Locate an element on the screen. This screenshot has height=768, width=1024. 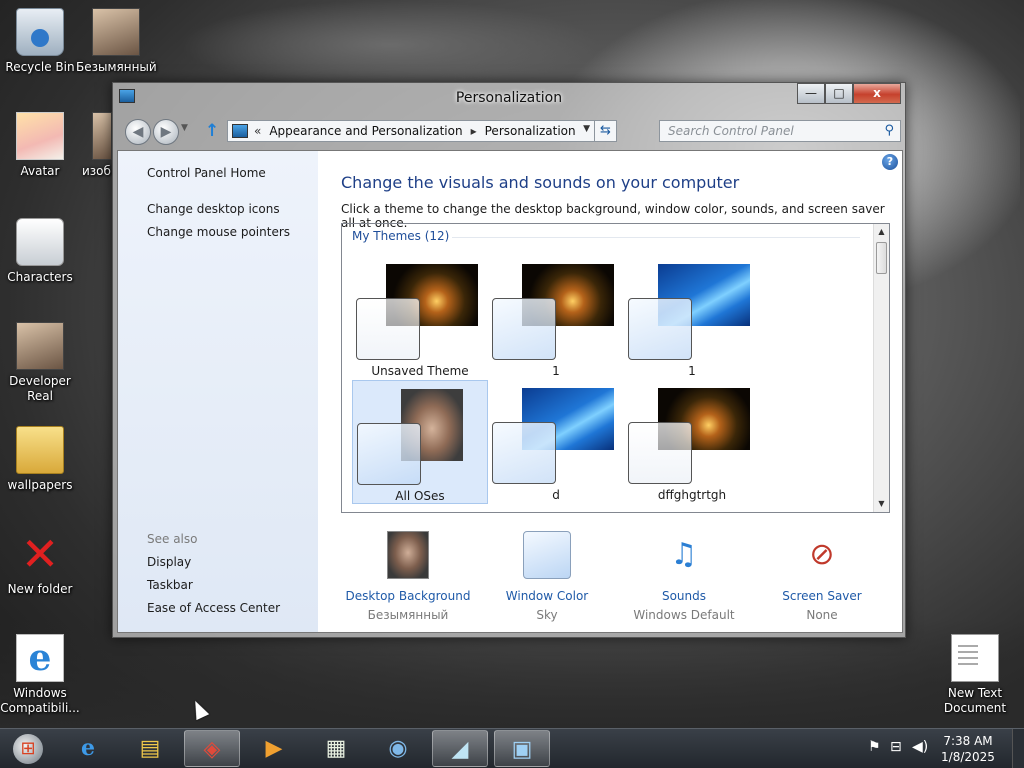
theme-name: All OSes is located at coordinates (420, 496).